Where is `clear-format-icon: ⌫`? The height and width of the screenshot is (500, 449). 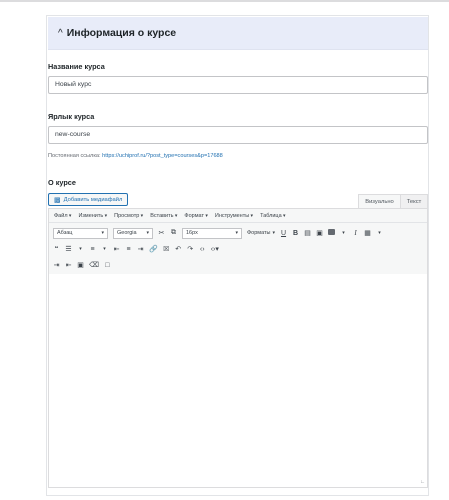 clear-format-icon: ⌫ is located at coordinates (94, 265).